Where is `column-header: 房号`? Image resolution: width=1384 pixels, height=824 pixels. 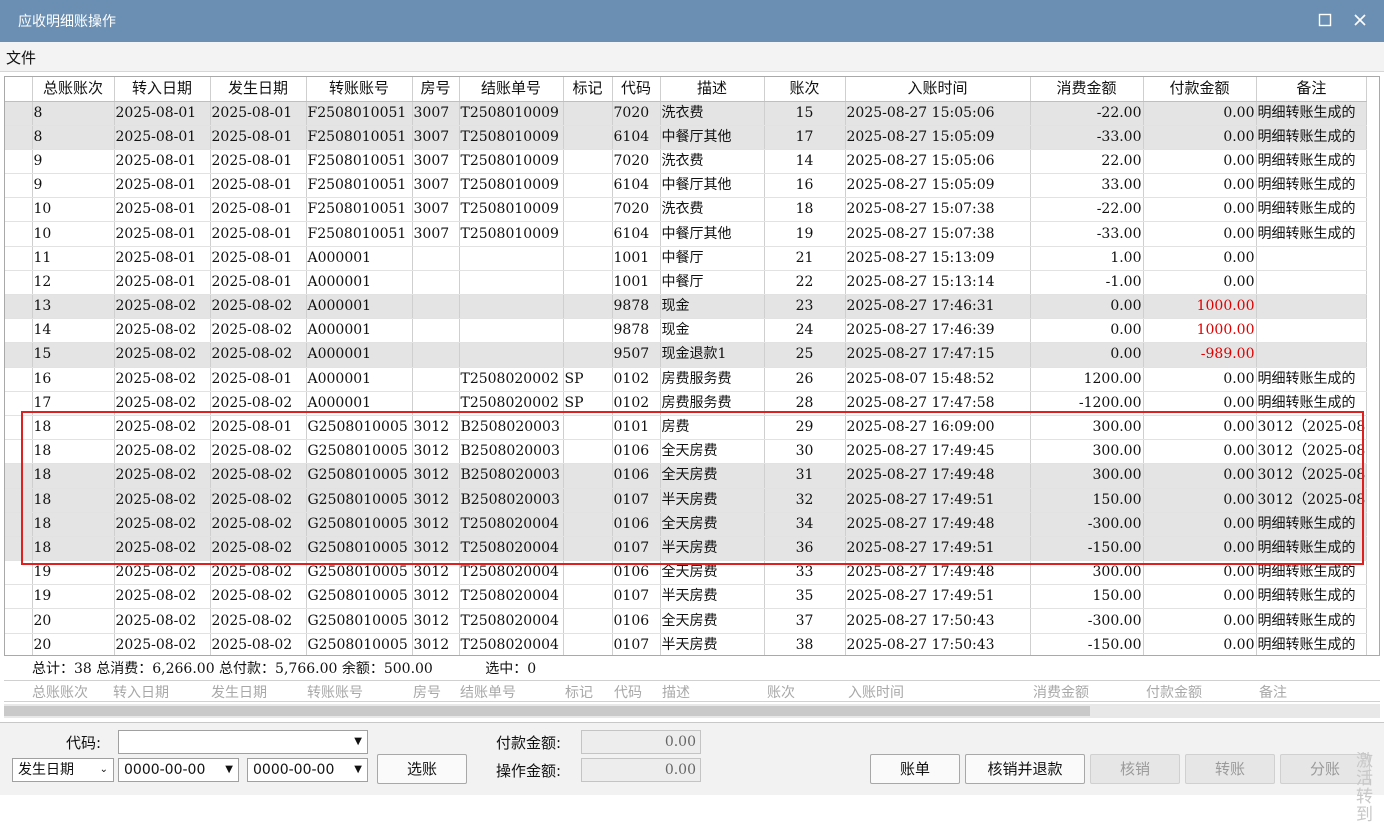
column-header: 房号 is located at coordinates (436, 89).